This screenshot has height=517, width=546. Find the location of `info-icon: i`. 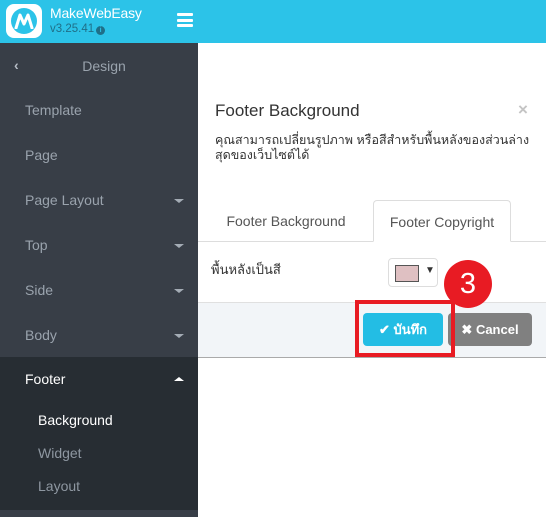

info-icon: i is located at coordinates (101, 30).